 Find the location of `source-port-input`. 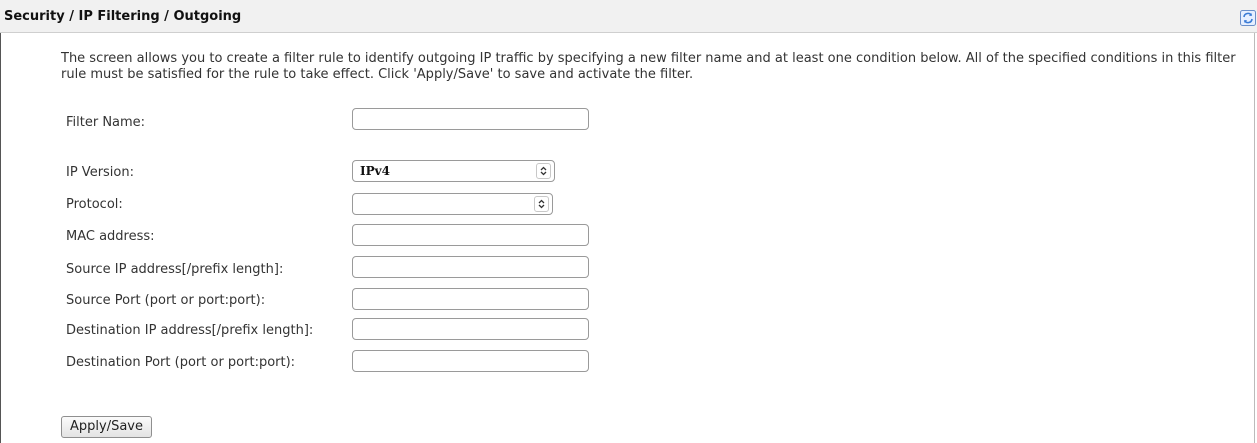

source-port-input is located at coordinates (470, 299).